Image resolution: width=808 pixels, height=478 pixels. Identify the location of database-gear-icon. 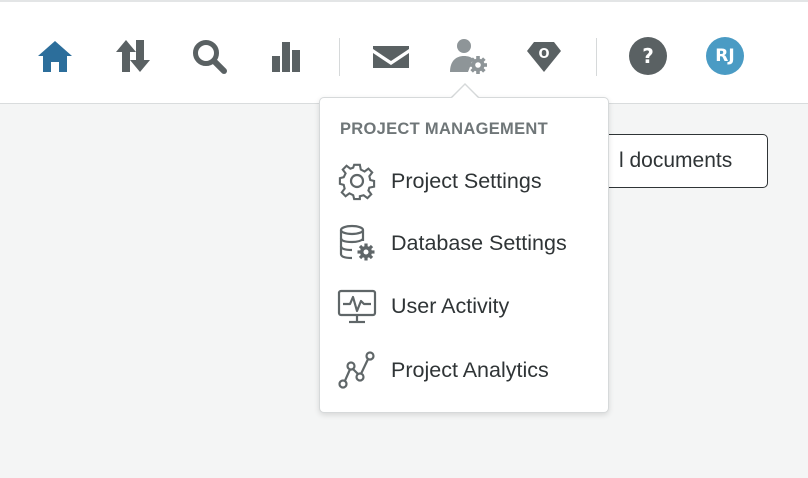
(357, 242).